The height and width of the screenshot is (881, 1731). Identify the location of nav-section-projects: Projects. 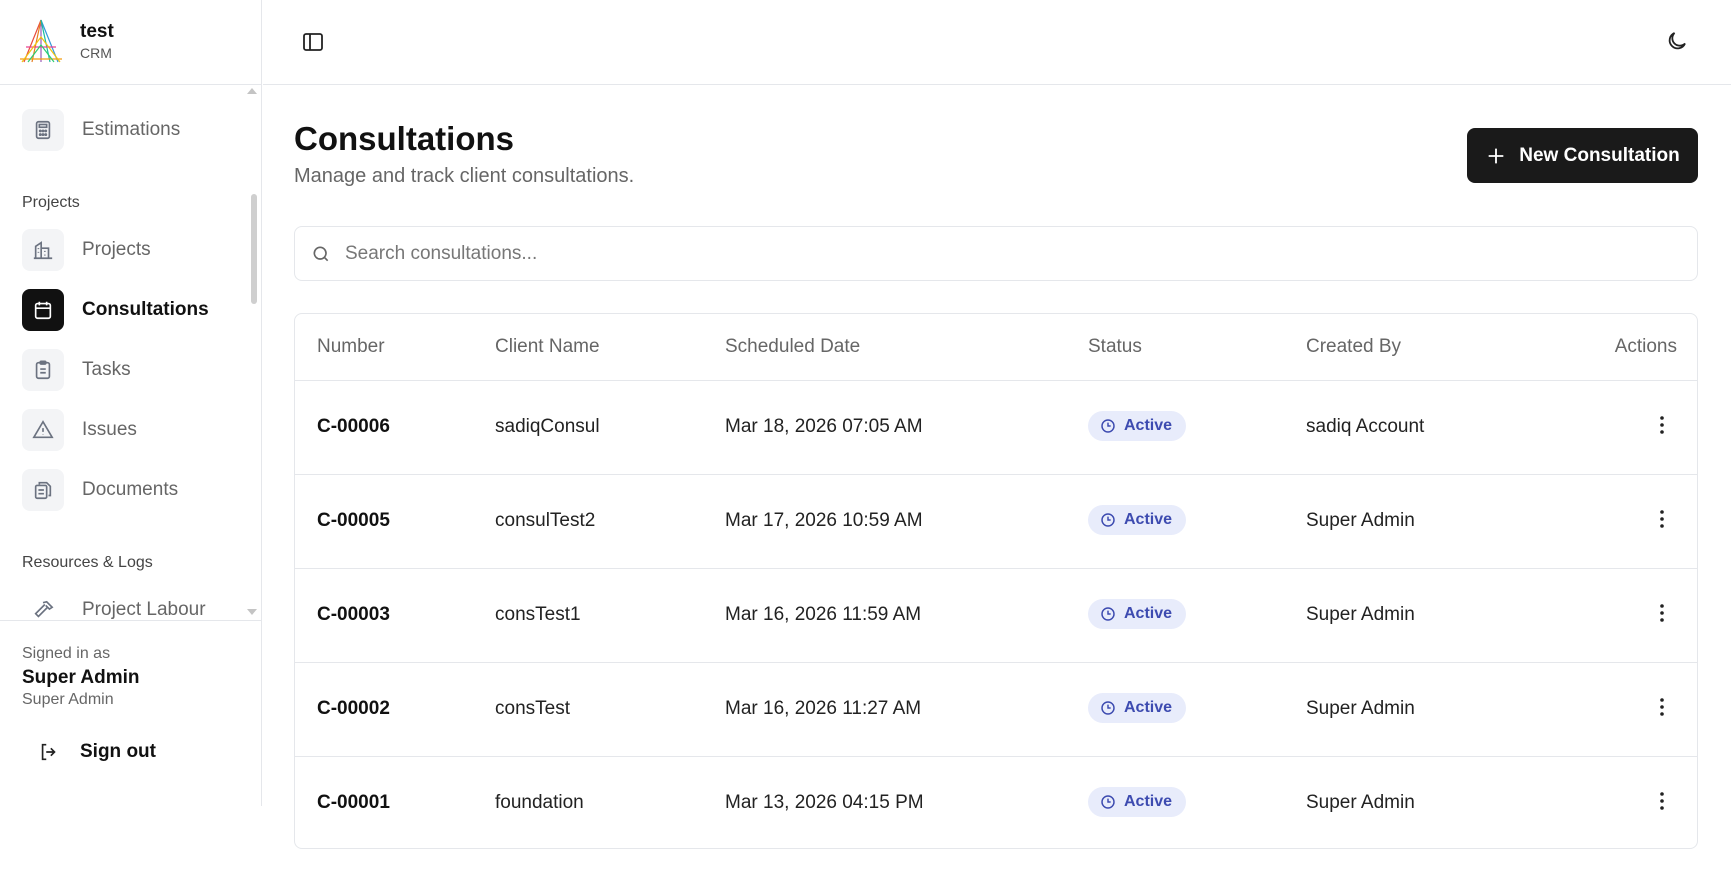
(51, 202).